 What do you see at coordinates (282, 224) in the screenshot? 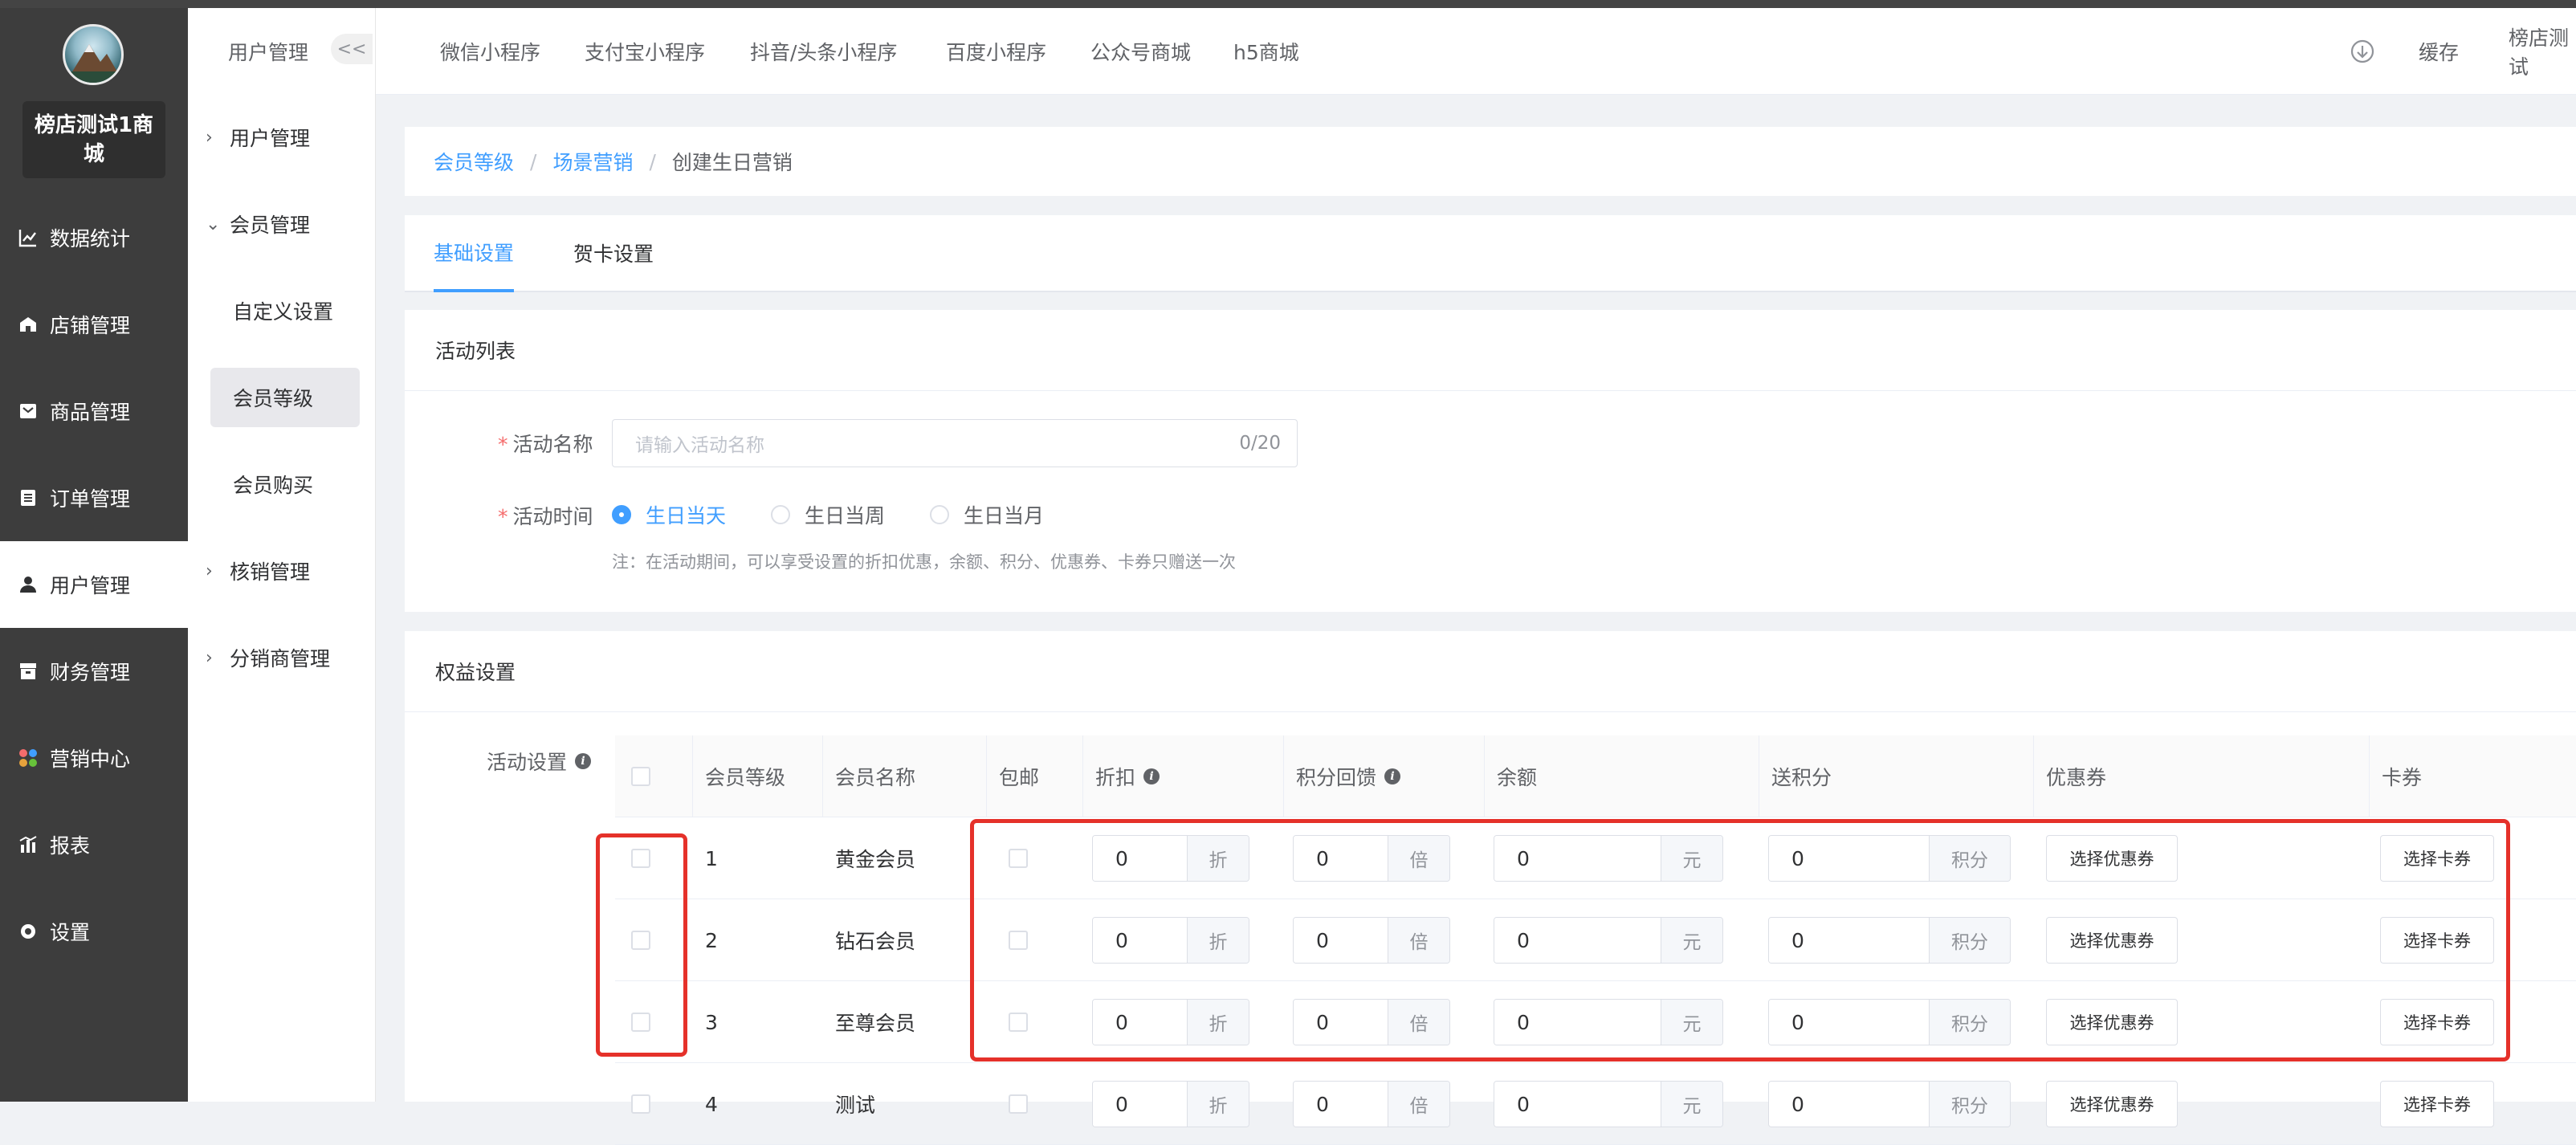
I see `sub-group-member-management: ⌄ 会员管理` at bounding box center [282, 224].